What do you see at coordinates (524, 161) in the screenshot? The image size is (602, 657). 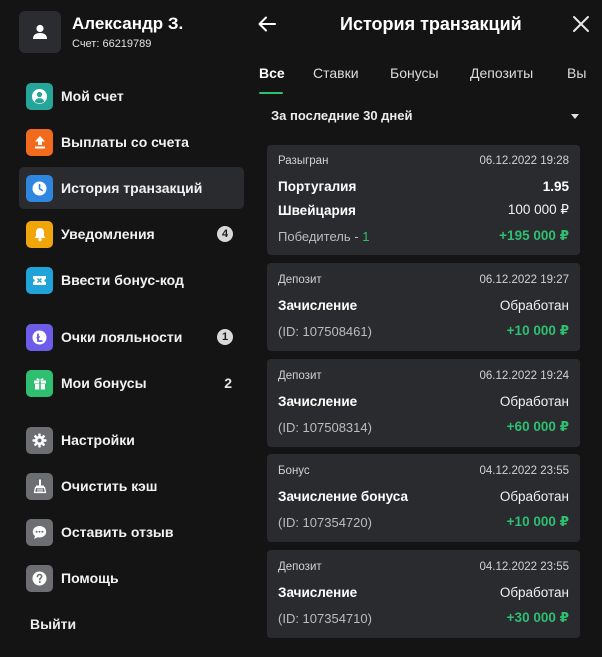 I see `transaction-date: 06.12.2022 19:28` at bounding box center [524, 161].